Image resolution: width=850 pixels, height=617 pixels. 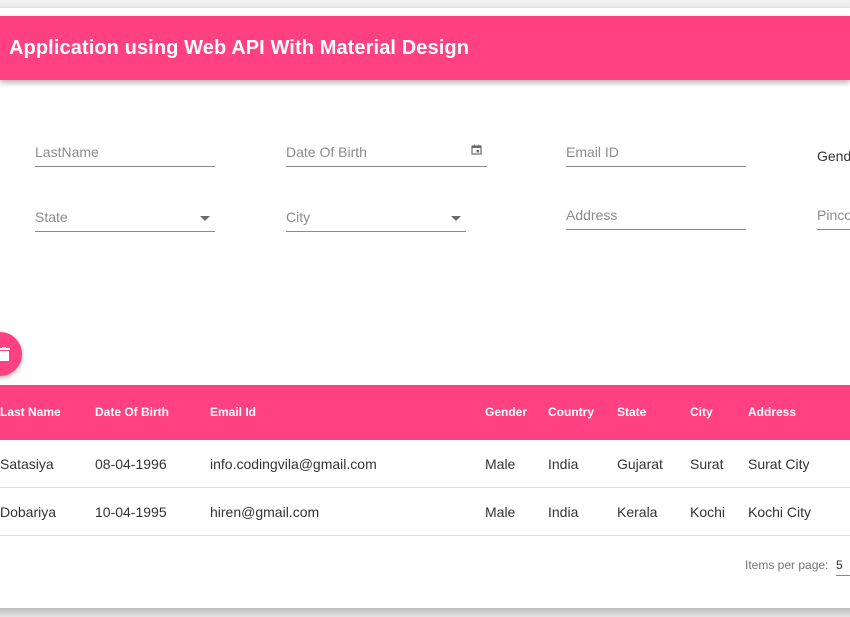 I want to click on dob-placeholder: Date Of Birth, so click(x=326, y=152).